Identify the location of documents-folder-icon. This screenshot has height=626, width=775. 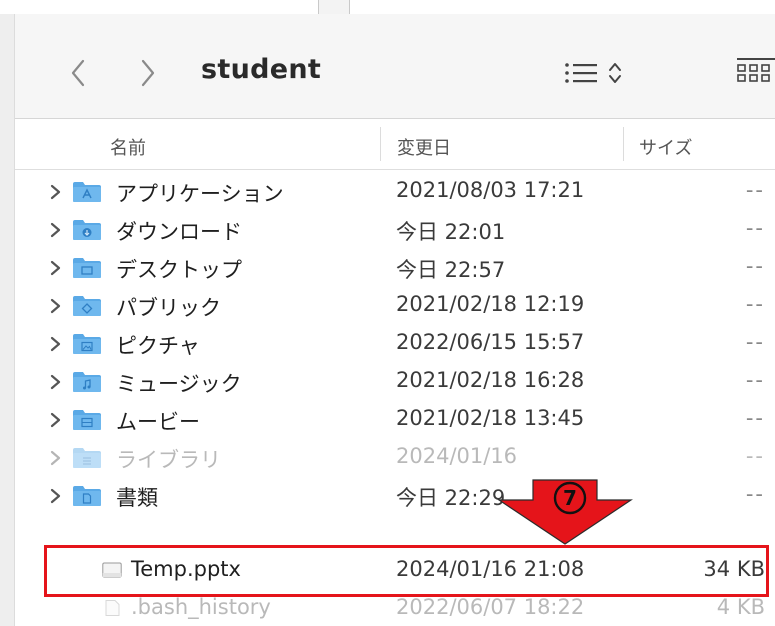
(87, 496).